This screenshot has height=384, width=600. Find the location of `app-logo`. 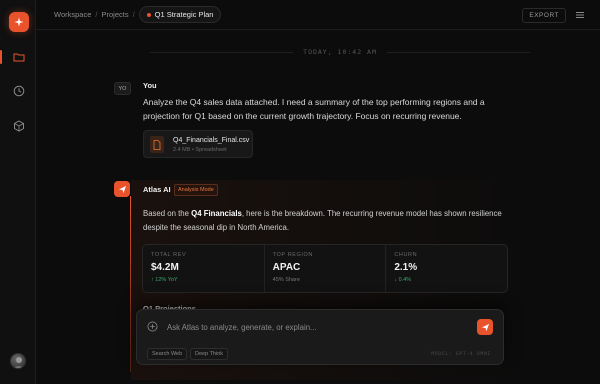

app-logo is located at coordinates (19, 22).